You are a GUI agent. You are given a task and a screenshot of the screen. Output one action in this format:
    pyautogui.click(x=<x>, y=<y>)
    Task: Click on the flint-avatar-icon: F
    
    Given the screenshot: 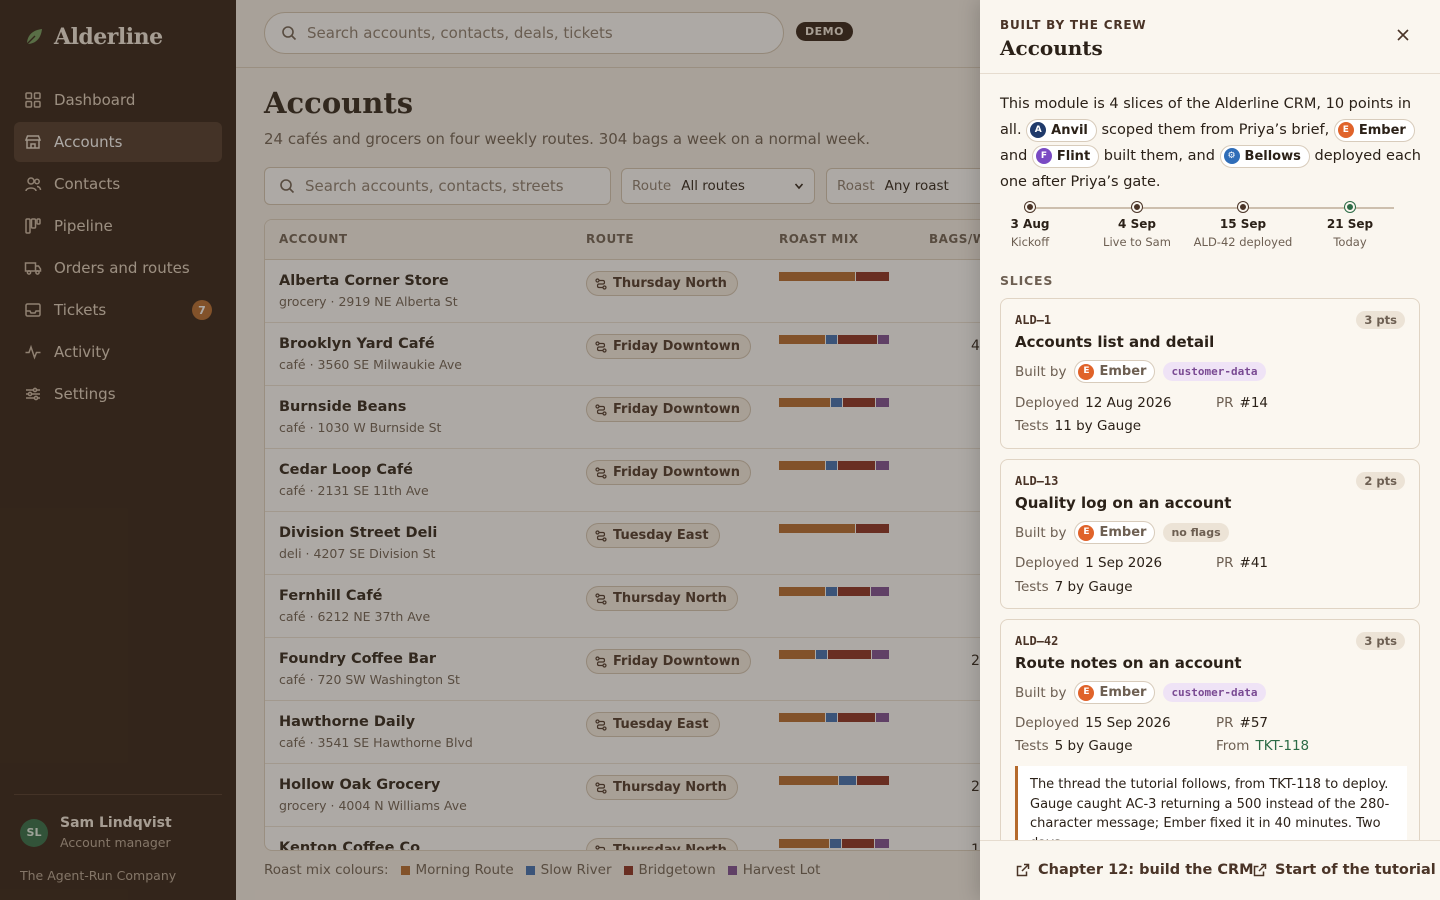 What is the action you would take?
    pyautogui.click(x=1043, y=156)
    